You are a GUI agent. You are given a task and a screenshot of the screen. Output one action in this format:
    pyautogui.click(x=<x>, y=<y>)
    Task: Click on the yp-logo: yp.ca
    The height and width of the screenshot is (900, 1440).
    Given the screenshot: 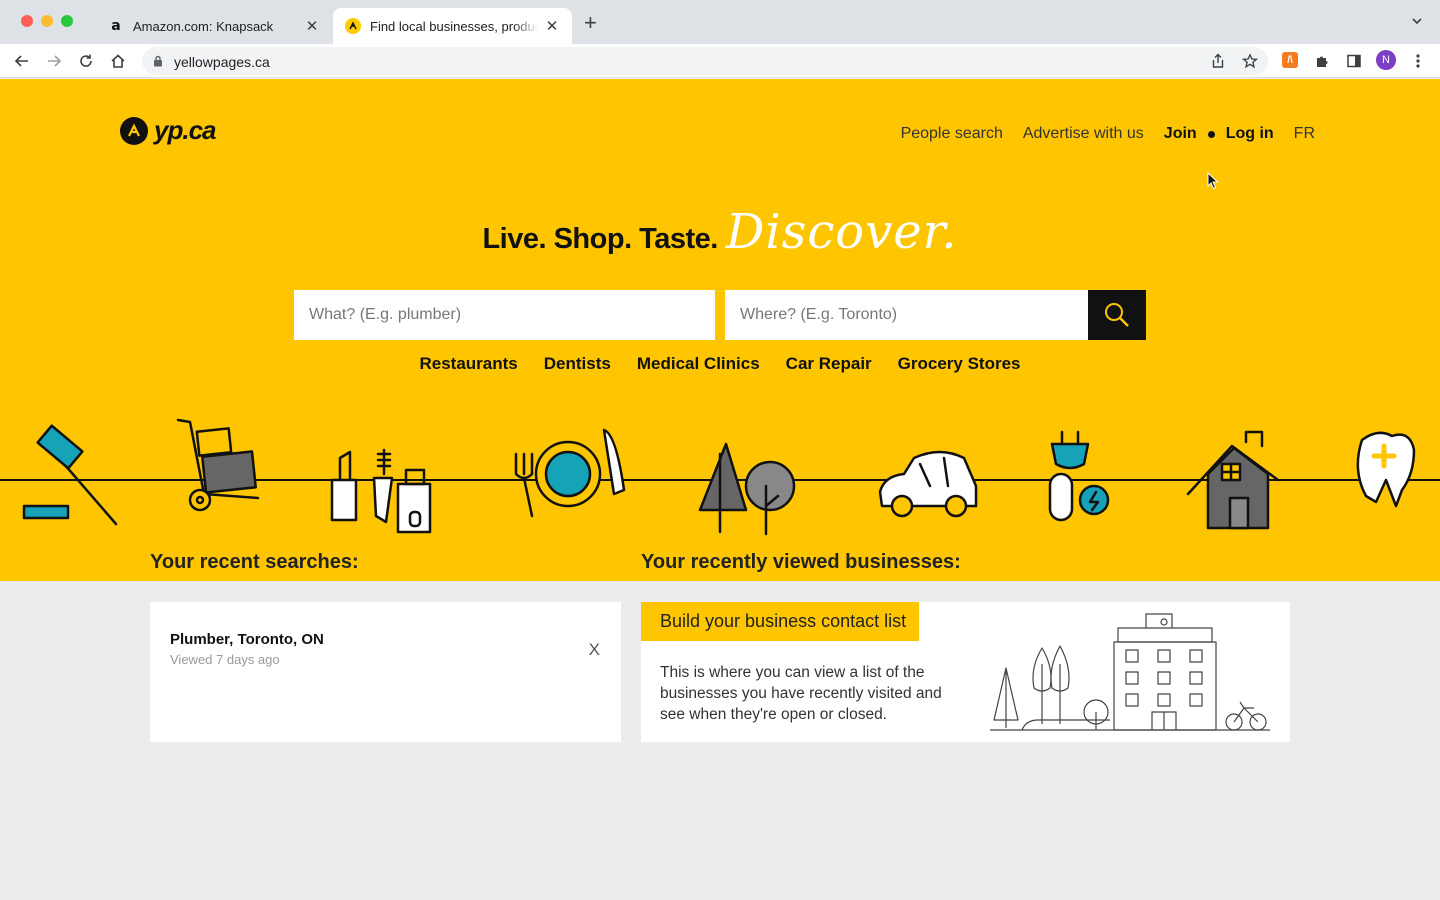 What is the action you would take?
    pyautogui.click(x=168, y=130)
    